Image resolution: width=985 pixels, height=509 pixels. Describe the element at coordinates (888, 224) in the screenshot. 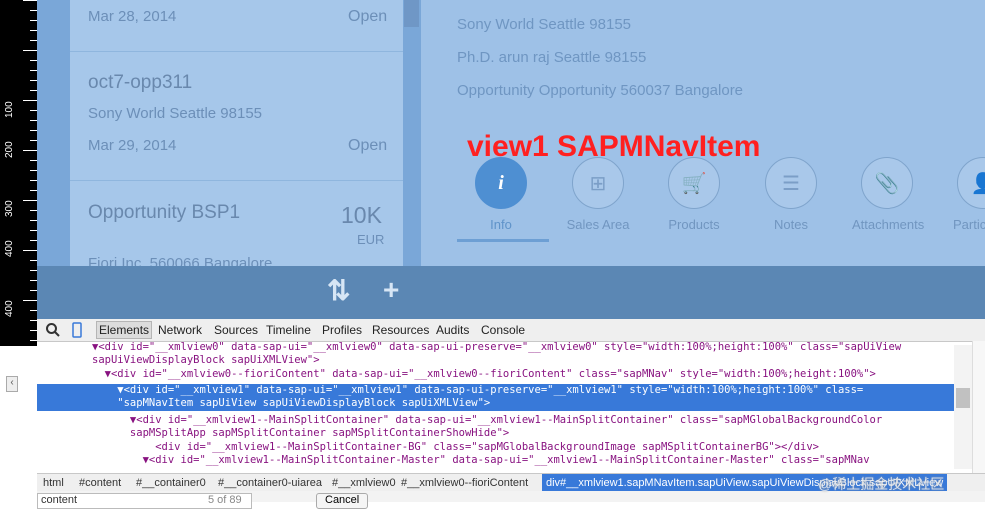

I see `tab-label: Attachments` at that location.